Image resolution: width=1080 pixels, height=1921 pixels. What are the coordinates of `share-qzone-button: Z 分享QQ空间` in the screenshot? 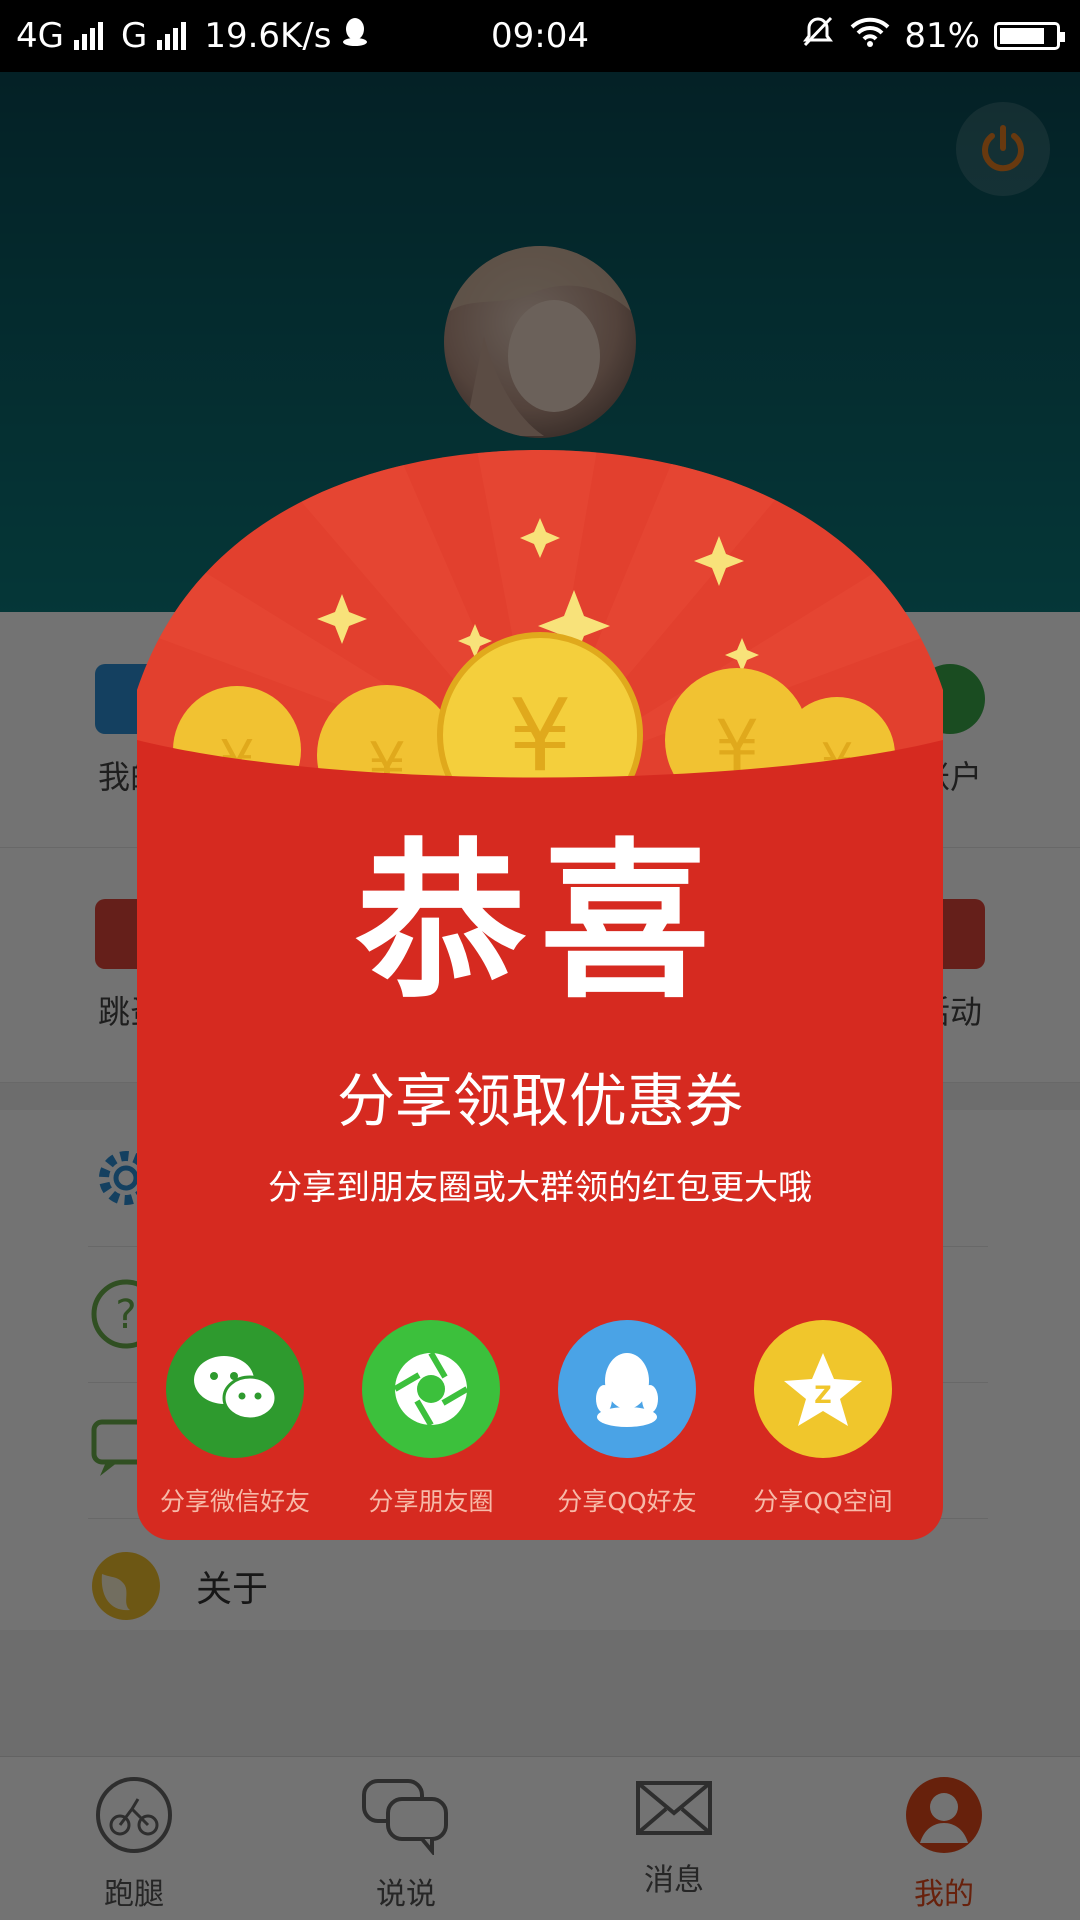 It's located at (823, 1419).